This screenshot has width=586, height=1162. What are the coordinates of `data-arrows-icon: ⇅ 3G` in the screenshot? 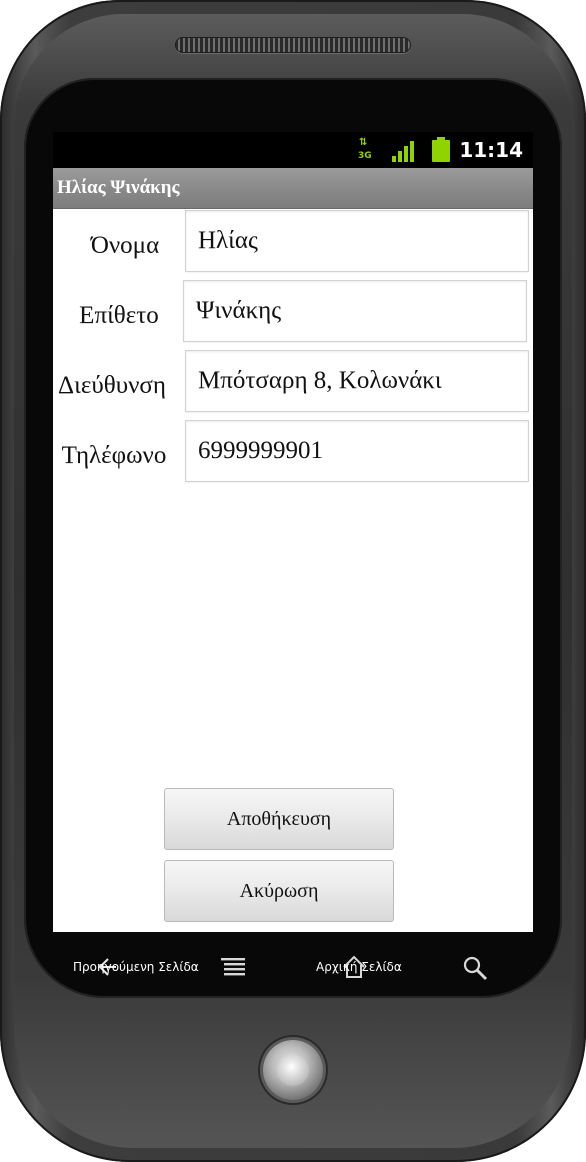 It's located at (365, 149).